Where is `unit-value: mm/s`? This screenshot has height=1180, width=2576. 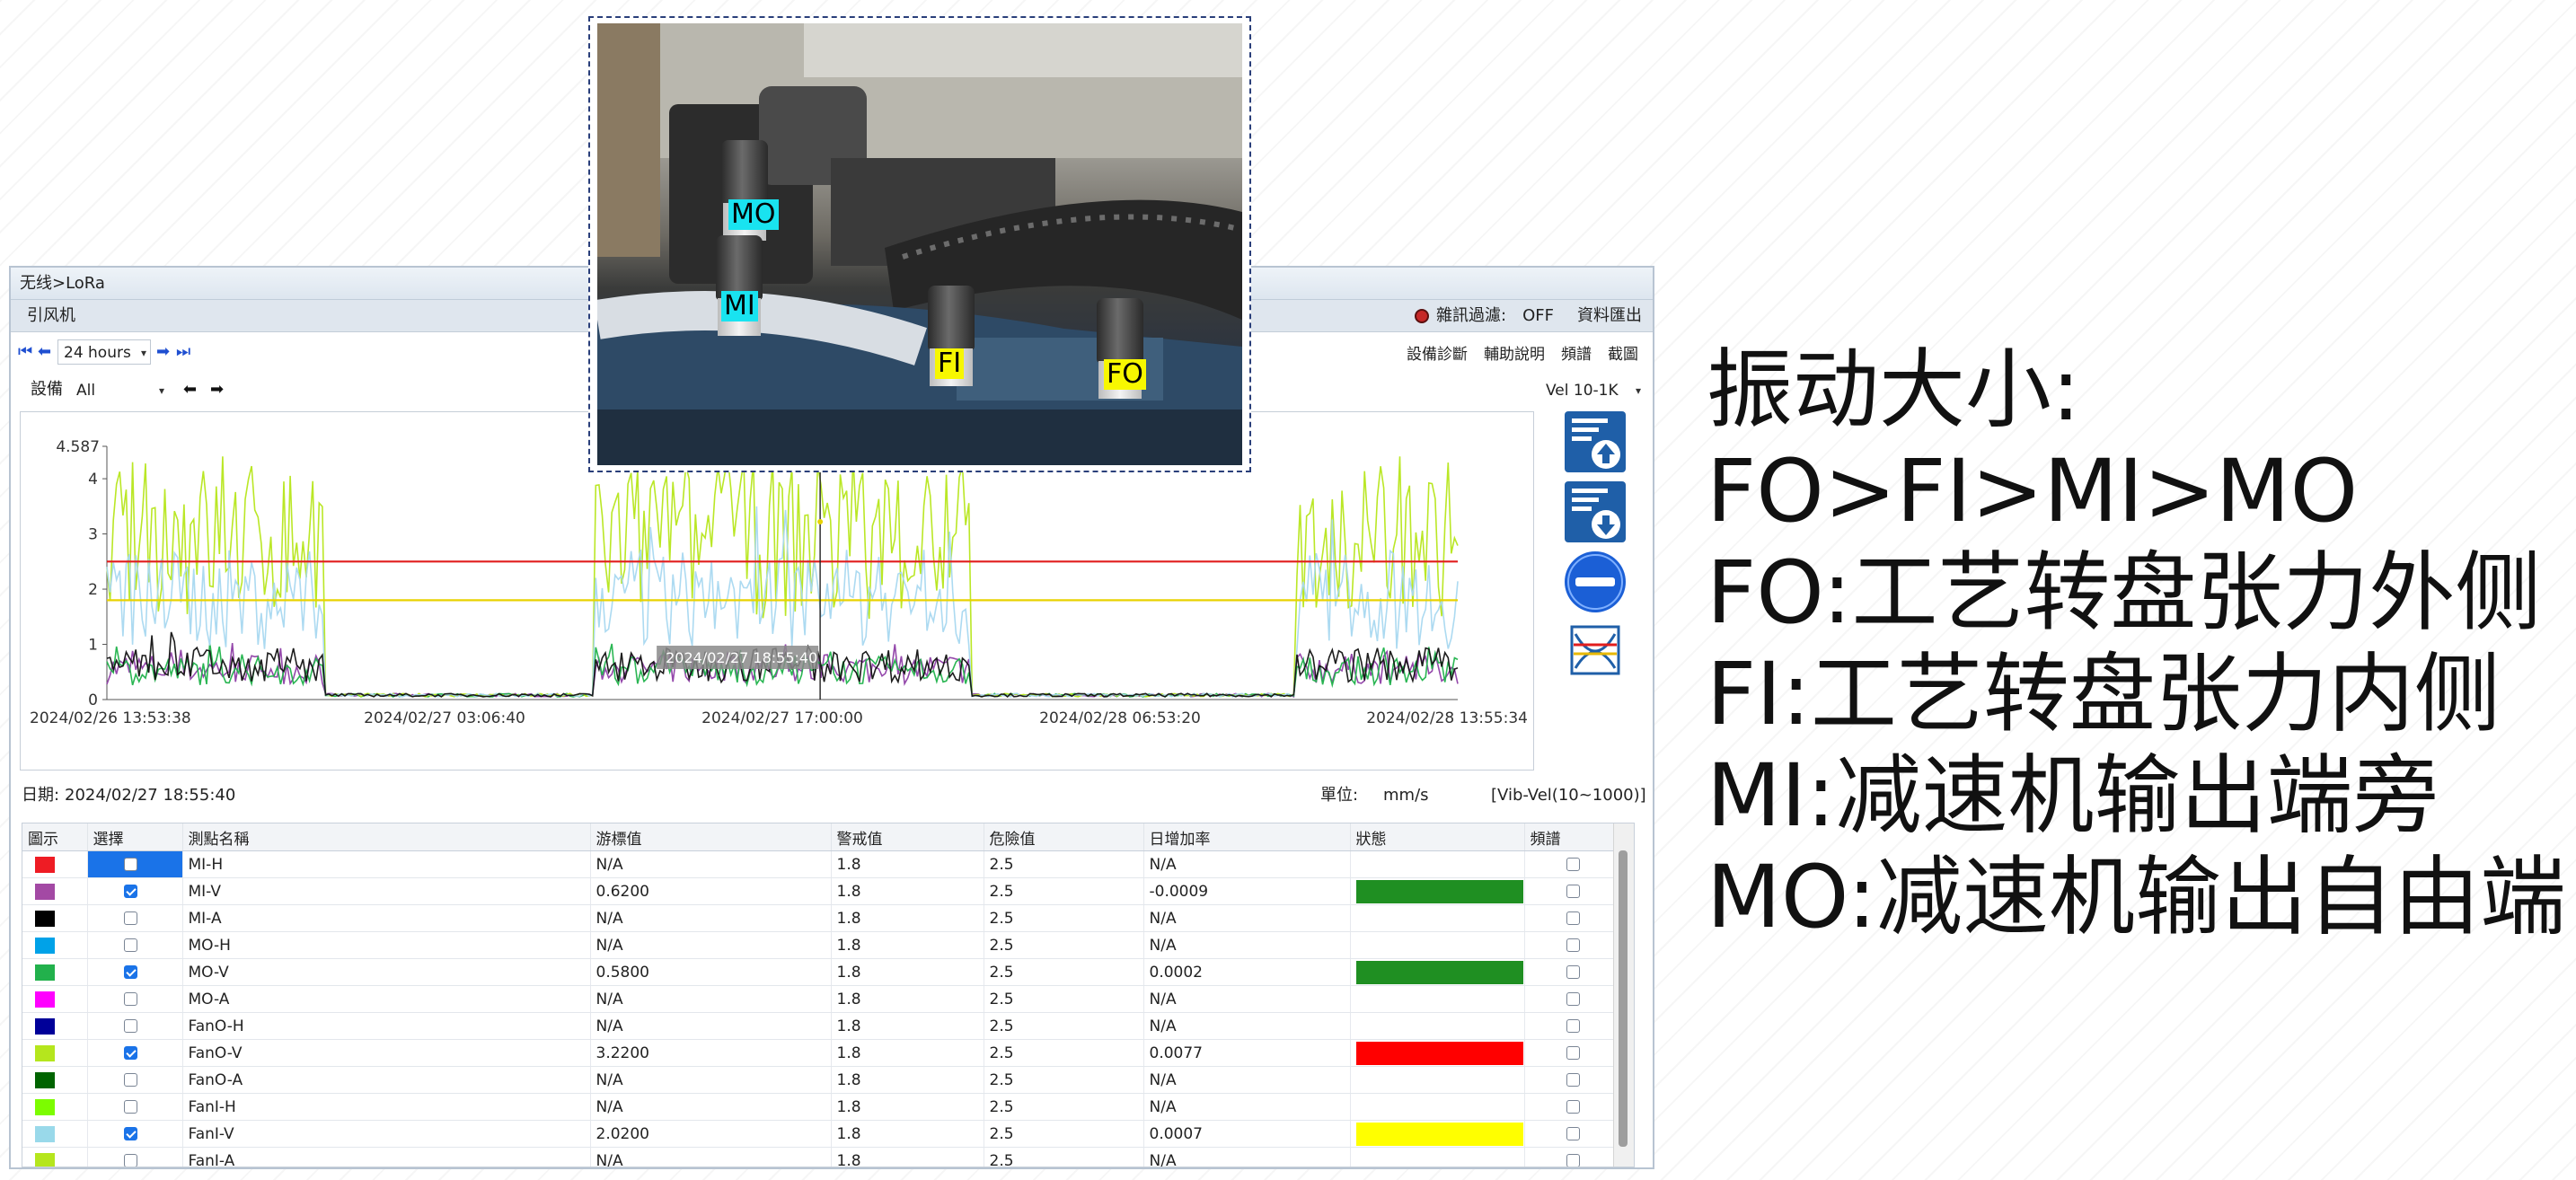 unit-value: mm/s is located at coordinates (1406, 795).